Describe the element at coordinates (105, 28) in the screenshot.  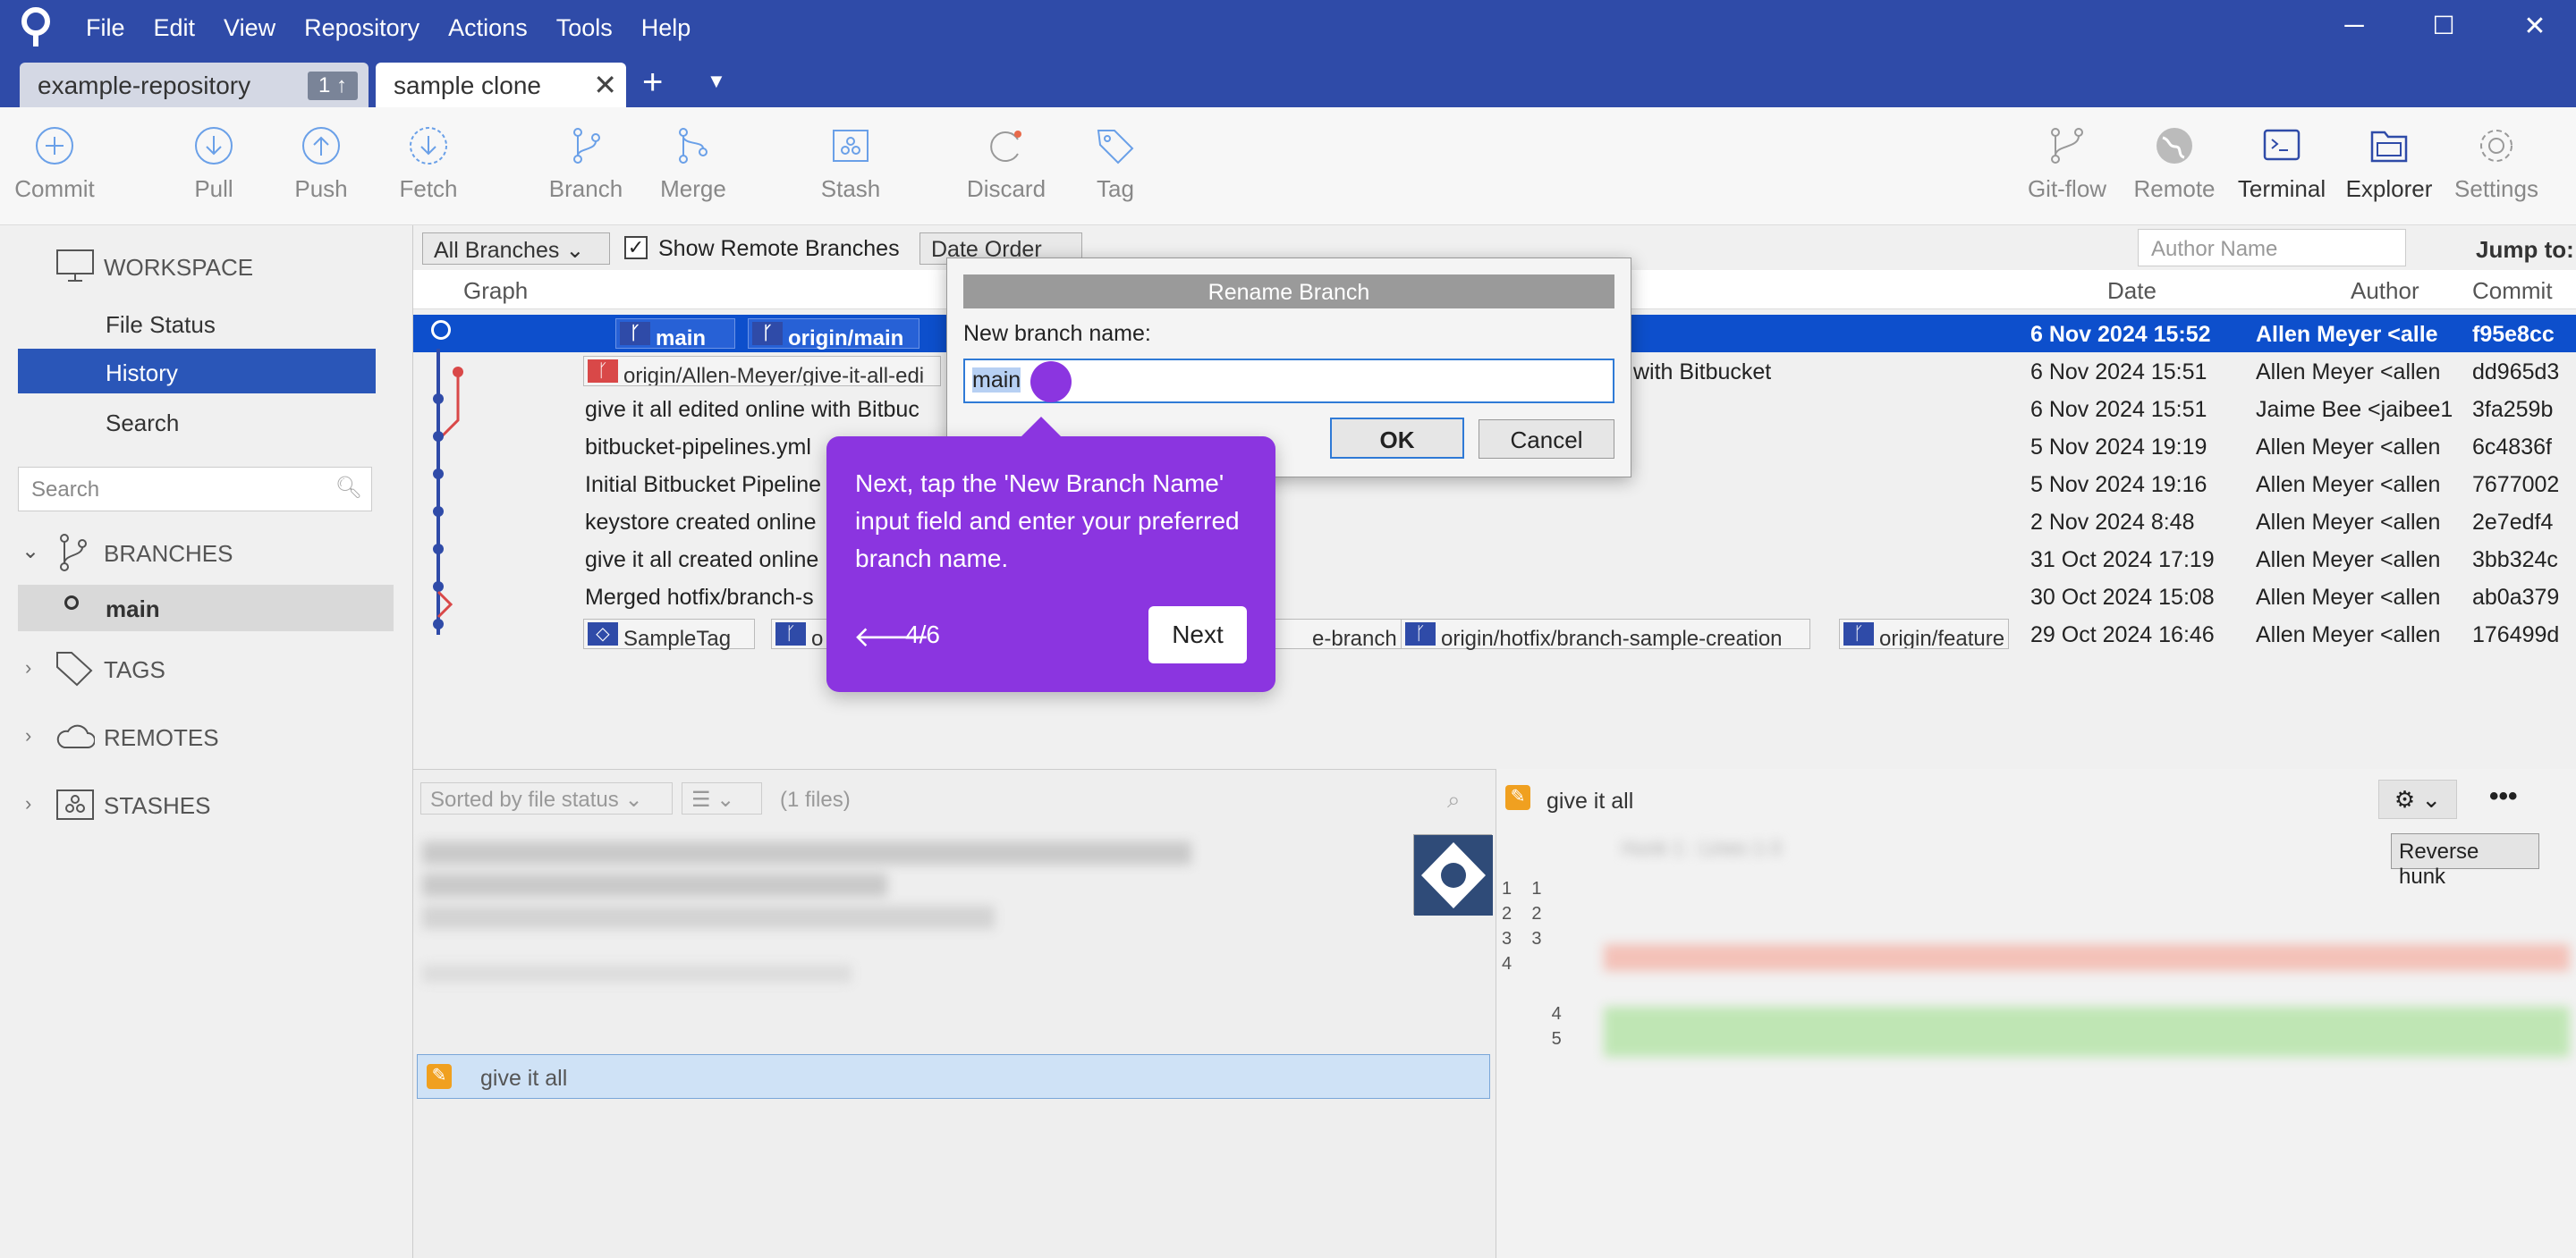
I see `menu-file: File` at that location.